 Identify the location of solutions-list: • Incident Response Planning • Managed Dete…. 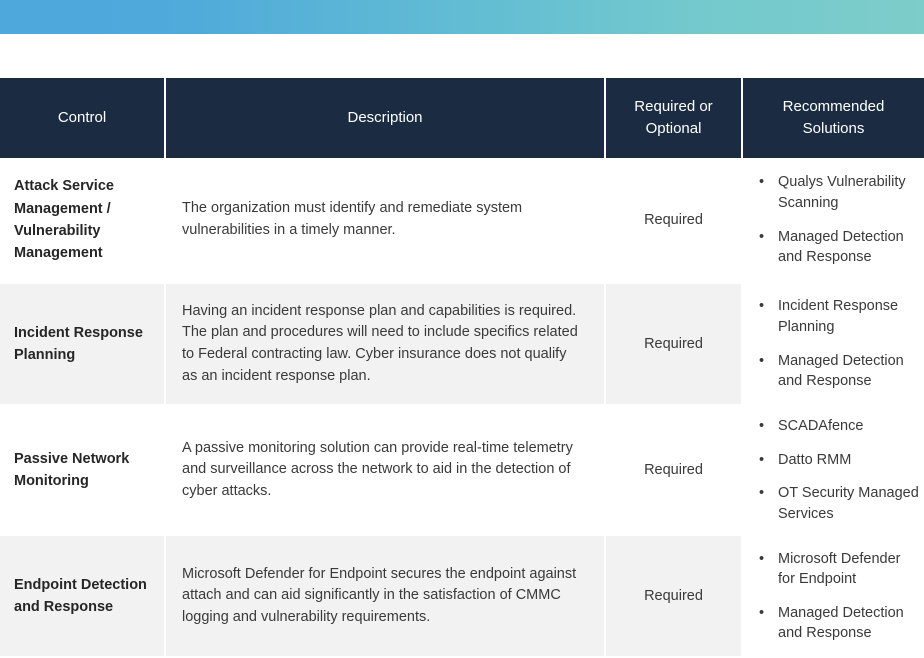
(835, 343).